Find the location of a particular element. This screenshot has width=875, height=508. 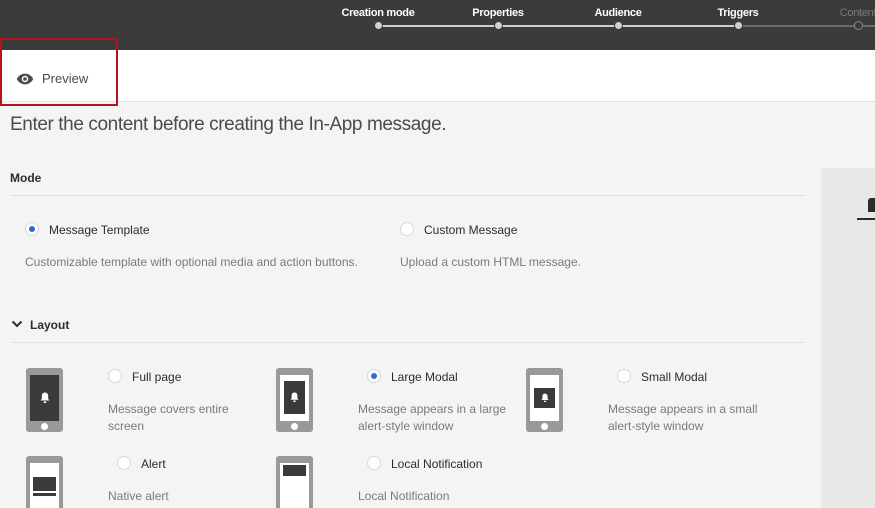

desc-full-page: Message covers entire screen is located at coordinates (168, 417).